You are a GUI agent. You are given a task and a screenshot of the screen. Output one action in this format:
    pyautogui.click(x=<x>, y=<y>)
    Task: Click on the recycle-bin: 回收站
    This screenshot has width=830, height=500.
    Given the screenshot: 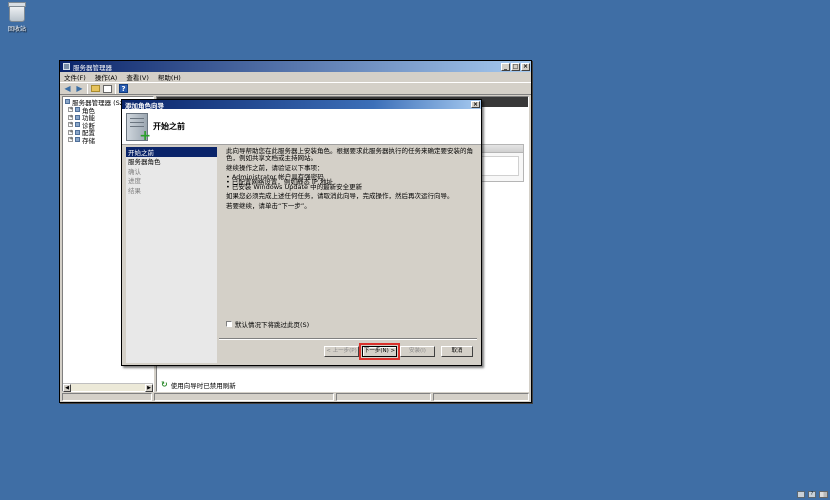 What is the action you would take?
    pyautogui.click(x=17, y=17)
    